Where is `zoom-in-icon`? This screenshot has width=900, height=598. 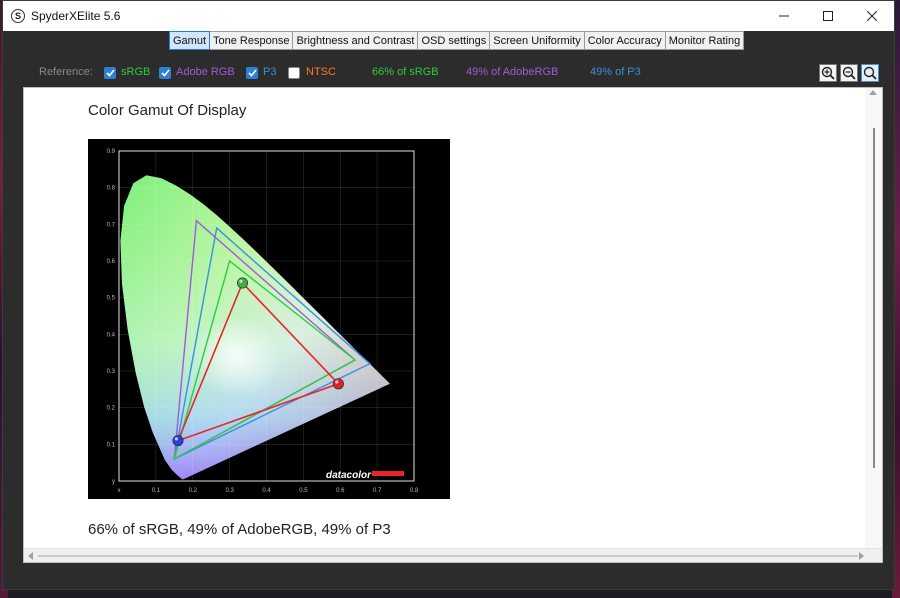
zoom-in-icon is located at coordinates (828, 73).